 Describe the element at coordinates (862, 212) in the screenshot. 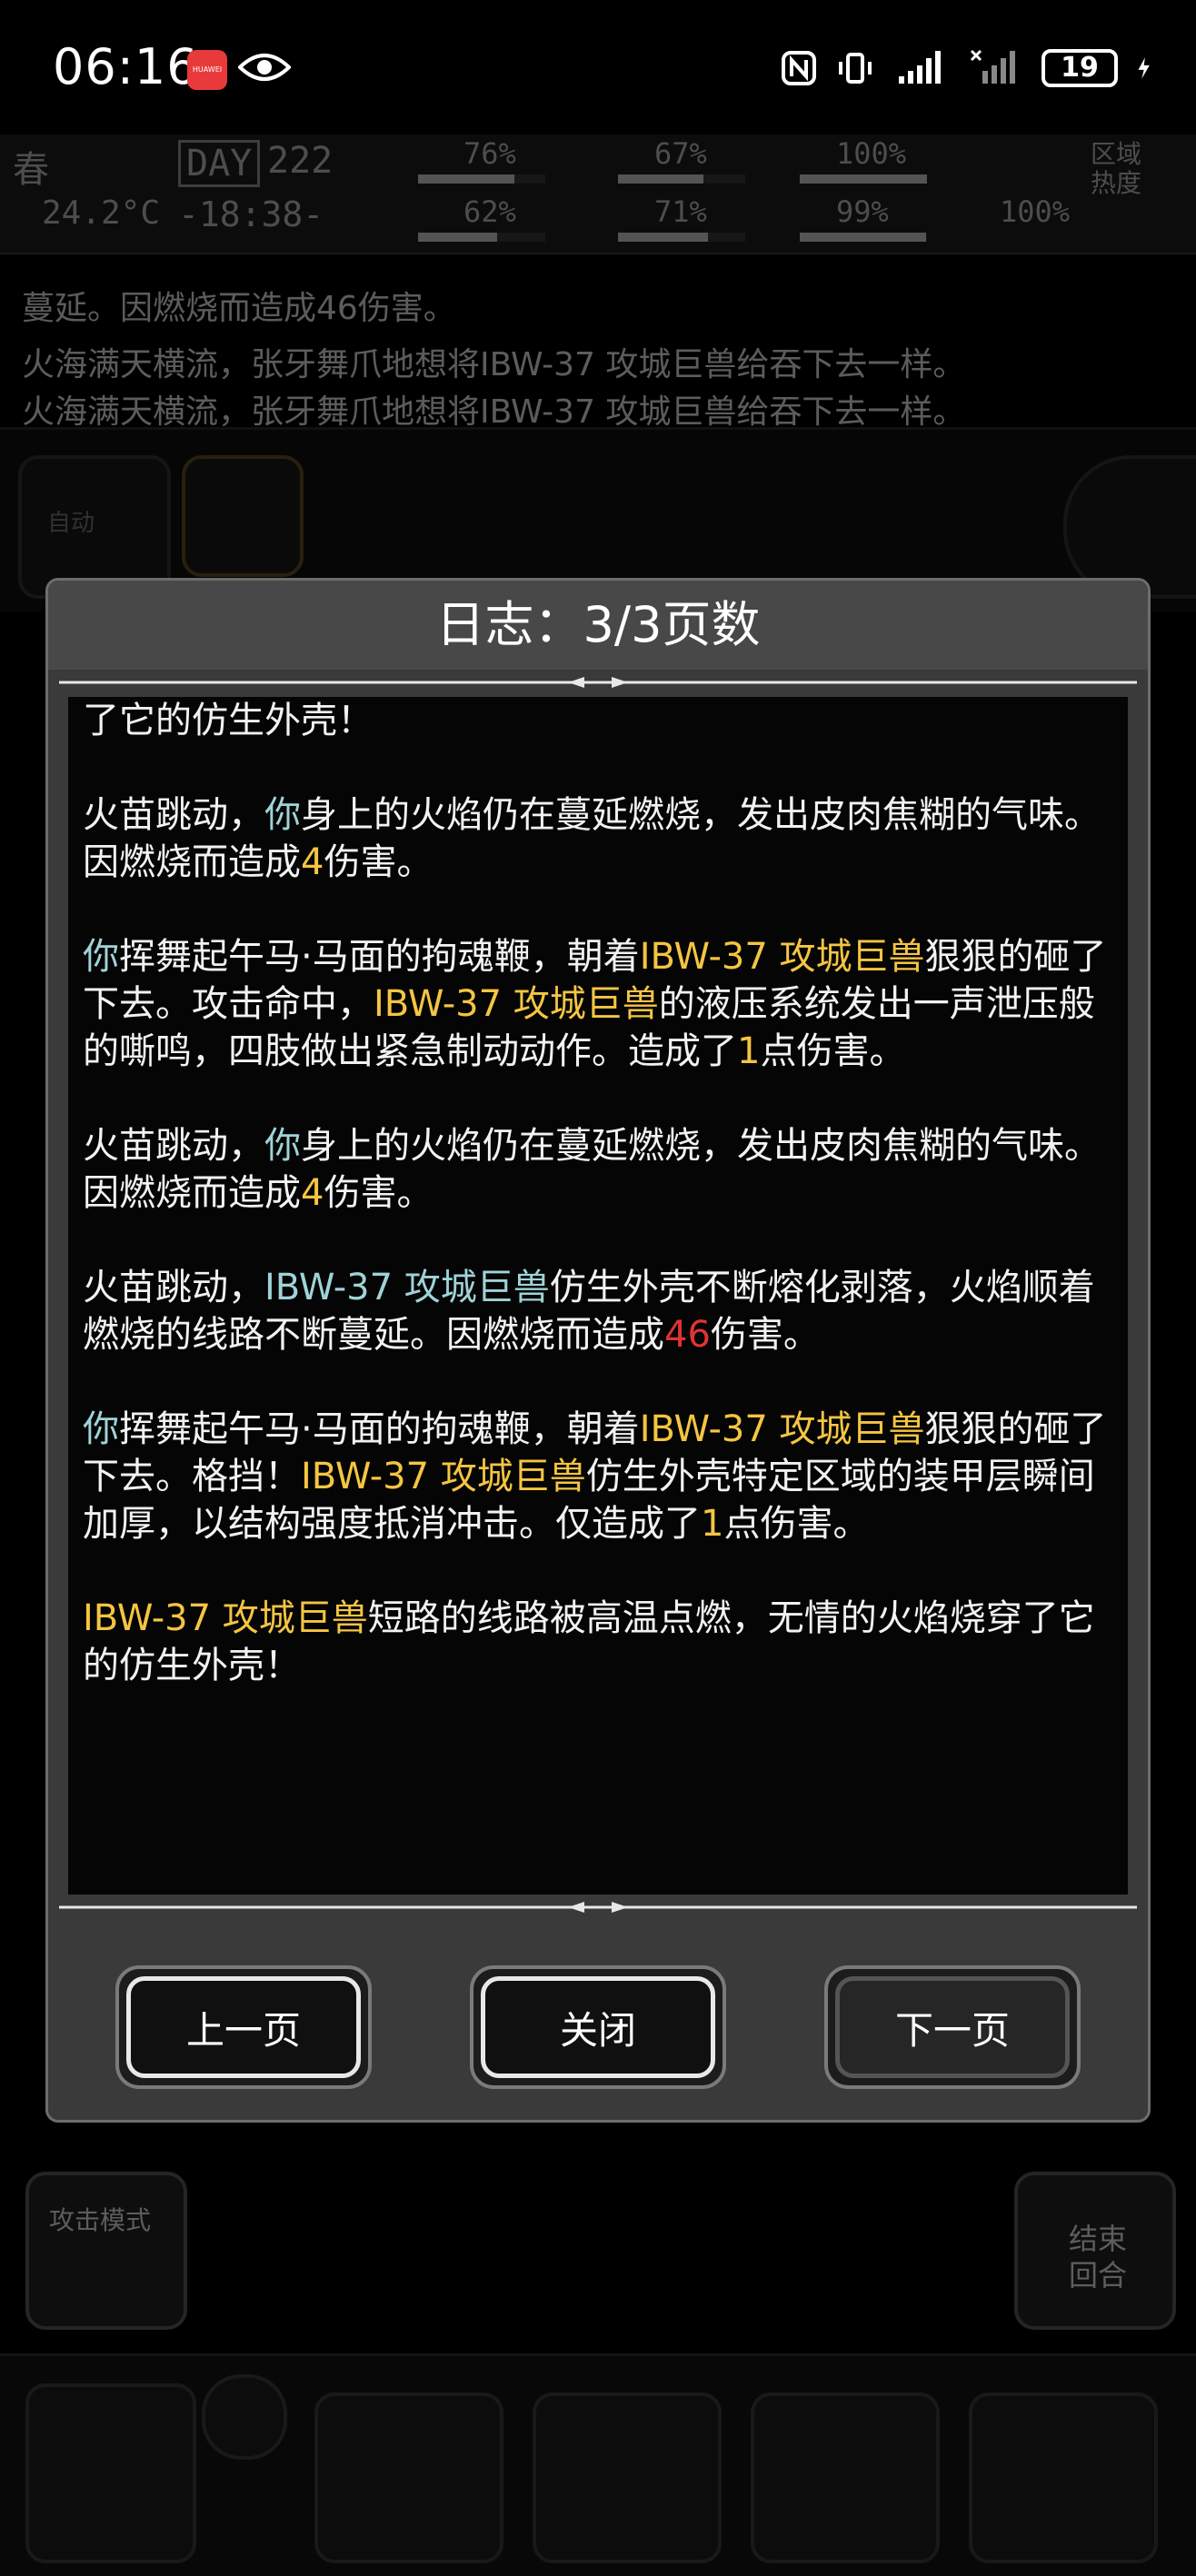

I see `stat-value: 99%` at that location.